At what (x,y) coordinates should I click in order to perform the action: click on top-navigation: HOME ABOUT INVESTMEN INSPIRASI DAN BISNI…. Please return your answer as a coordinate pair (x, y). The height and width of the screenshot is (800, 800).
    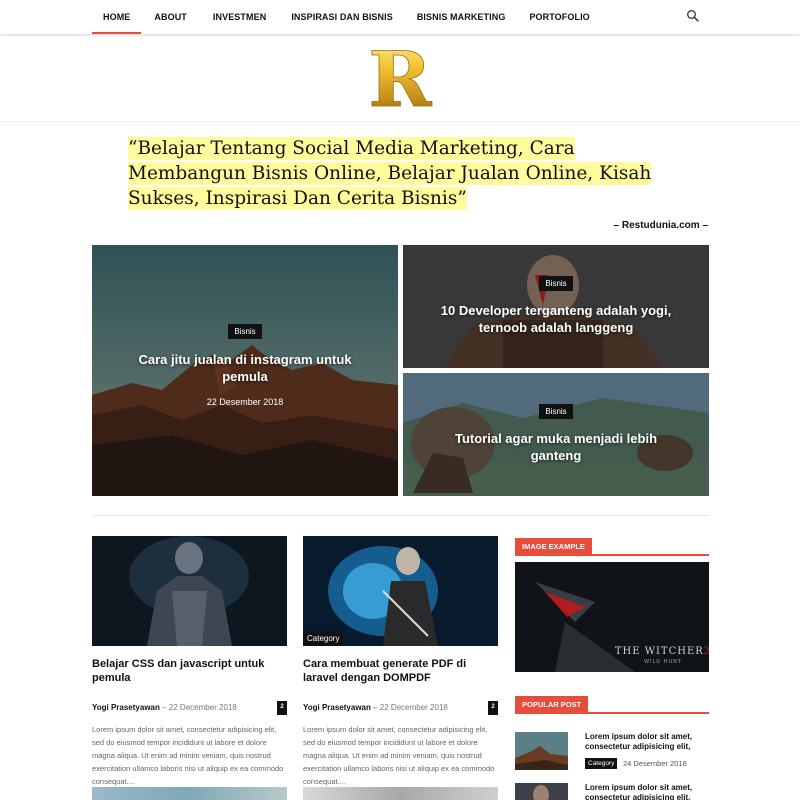
    Looking at the image, I should click on (400, 17).